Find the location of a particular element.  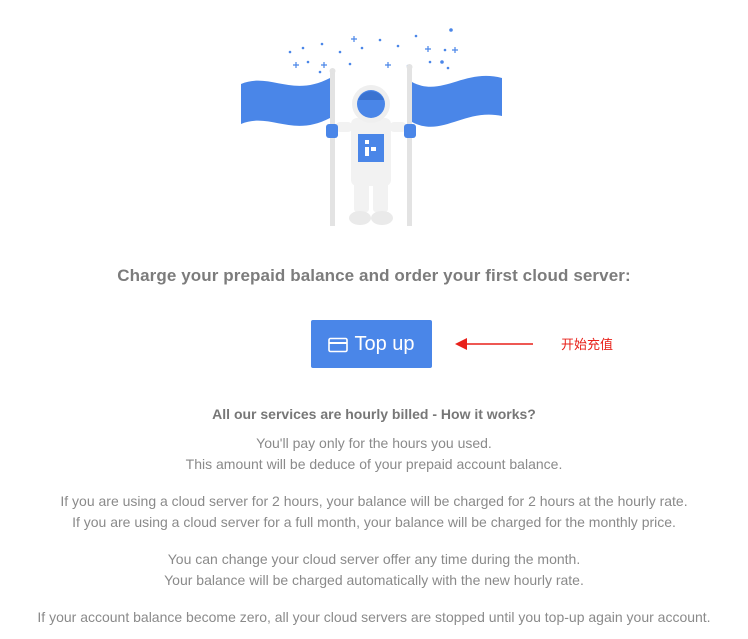

annotation-text: 开始充值 is located at coordinates (587, 344).